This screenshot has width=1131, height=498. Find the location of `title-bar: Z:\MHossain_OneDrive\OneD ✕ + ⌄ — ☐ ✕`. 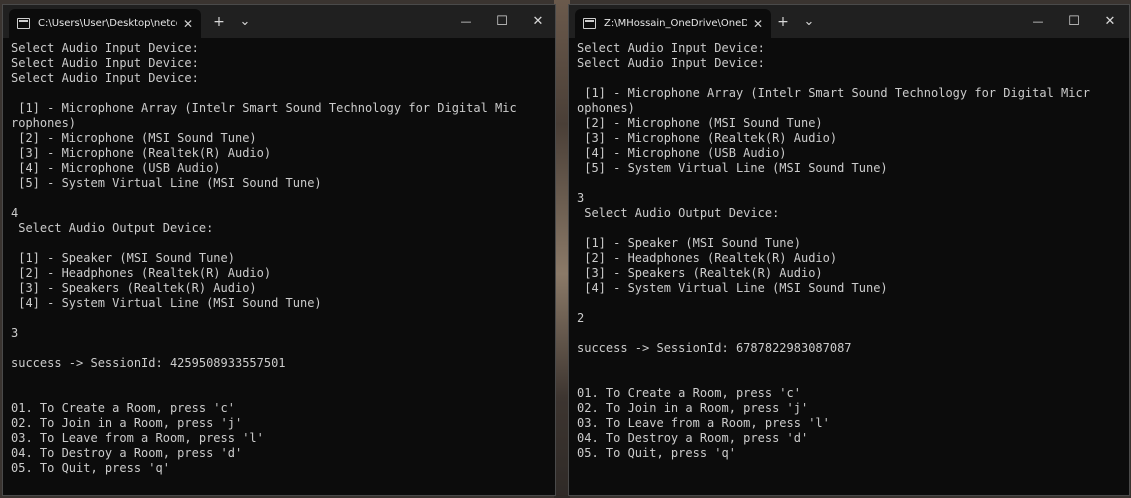

title-bar: Z:\MHossain_OneDrive\OneD ✕ + ⌄ — ☐ ✕ is located at coordinates (849, 21).